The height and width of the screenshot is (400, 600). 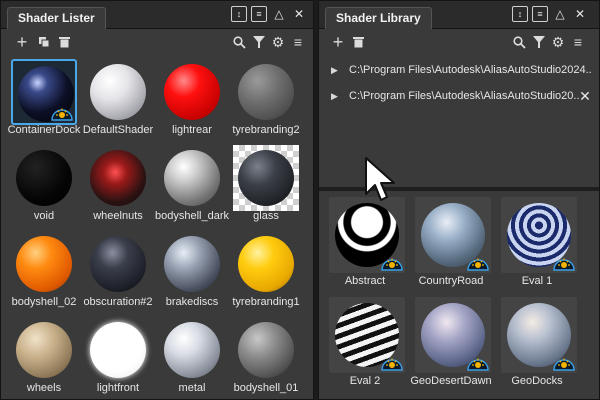 What do you see at coordinates (44, 42) in the screenshot?
I see `copy-icon` at bounding box center [44, 42].